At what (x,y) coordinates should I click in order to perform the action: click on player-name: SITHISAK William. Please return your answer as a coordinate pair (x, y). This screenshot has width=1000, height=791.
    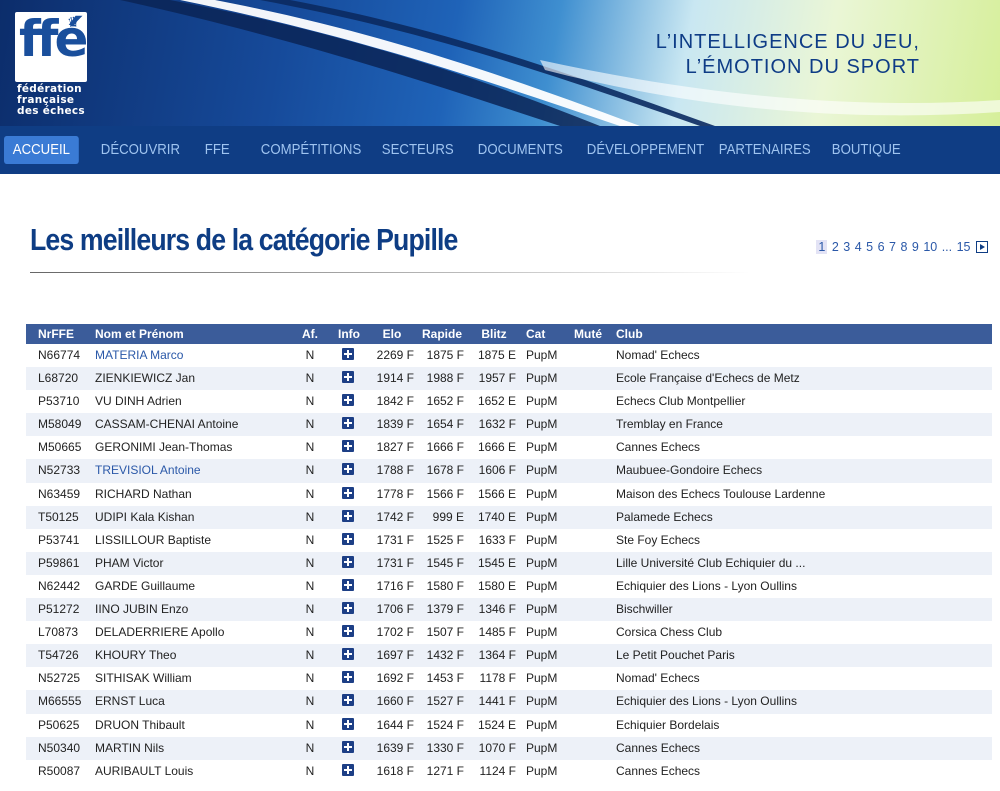
    Looking at the image, I should click on (143, 678).